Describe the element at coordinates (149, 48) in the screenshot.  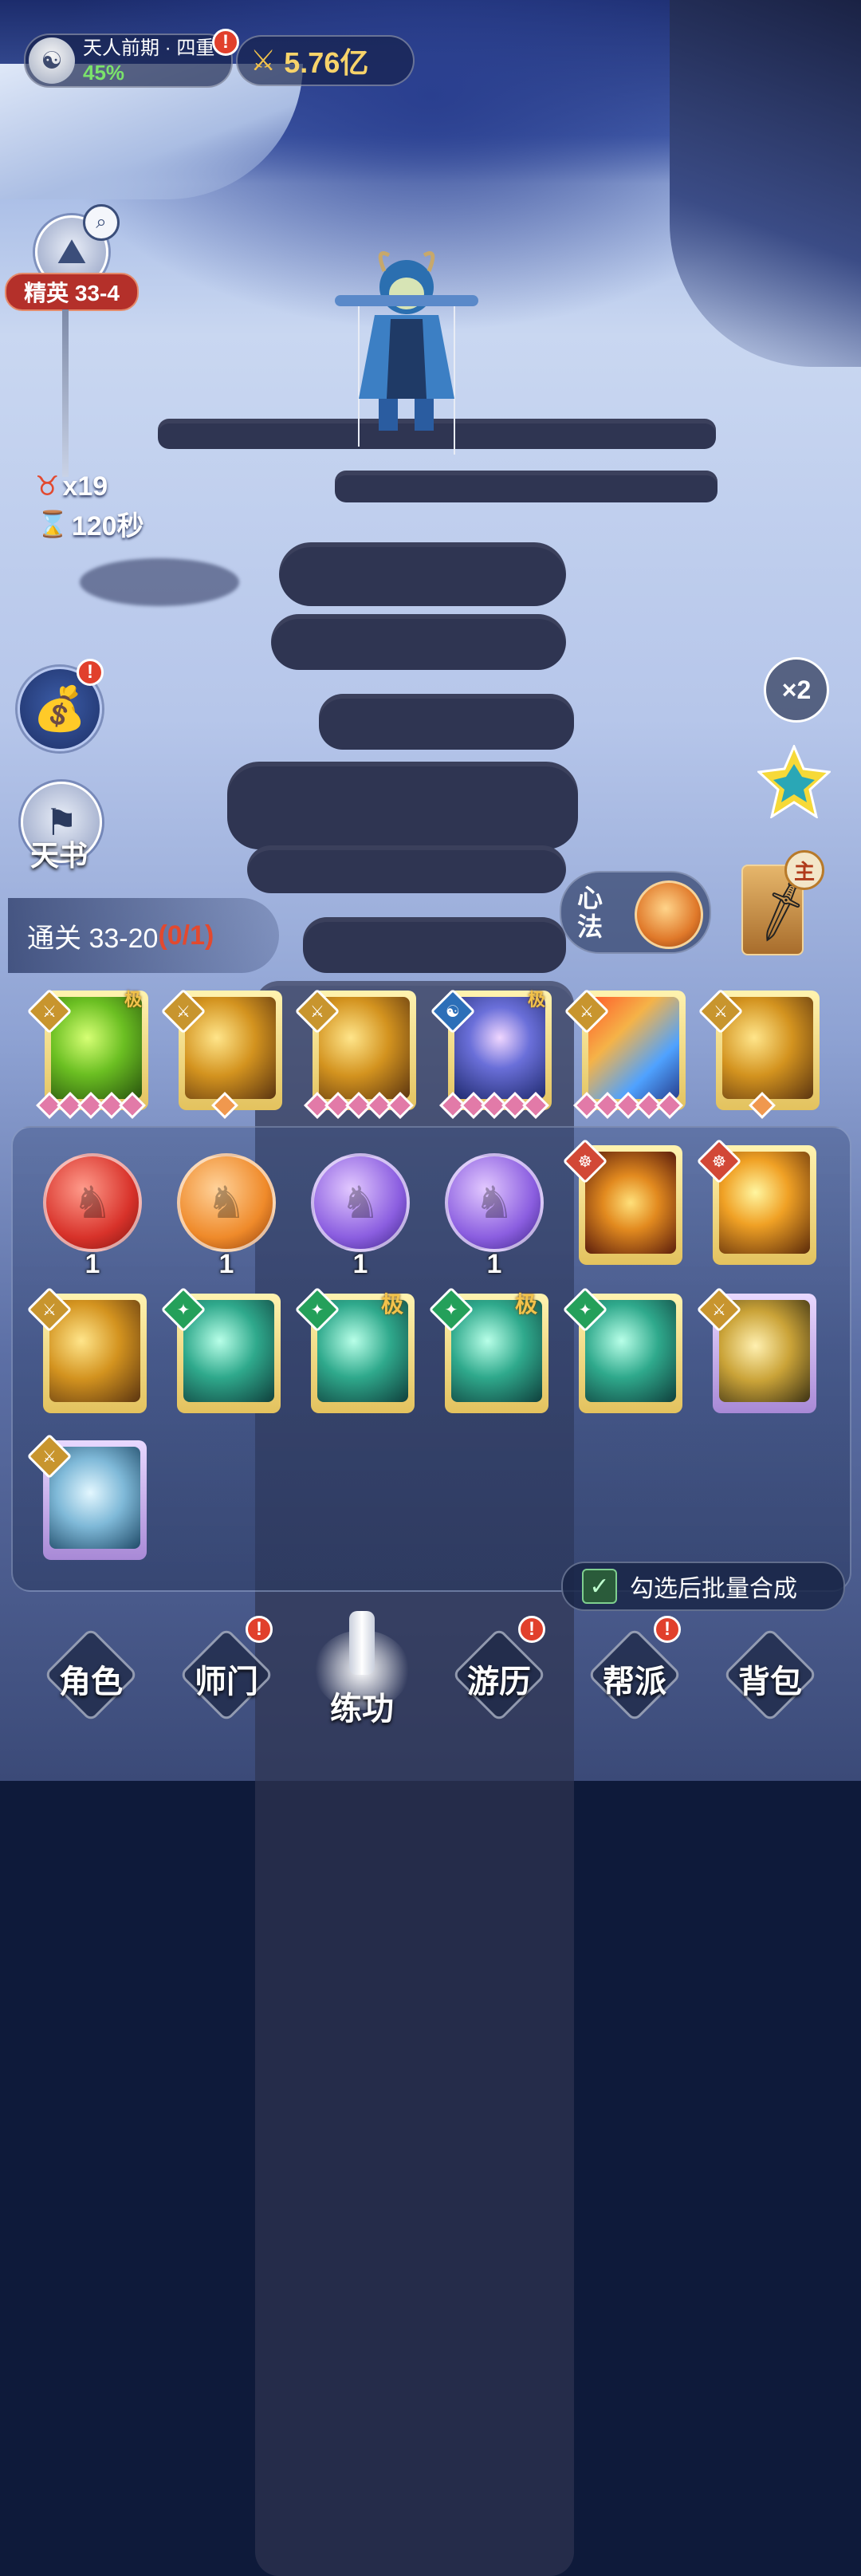
I see `realm-label: 天人前期 · 四重` at that location.